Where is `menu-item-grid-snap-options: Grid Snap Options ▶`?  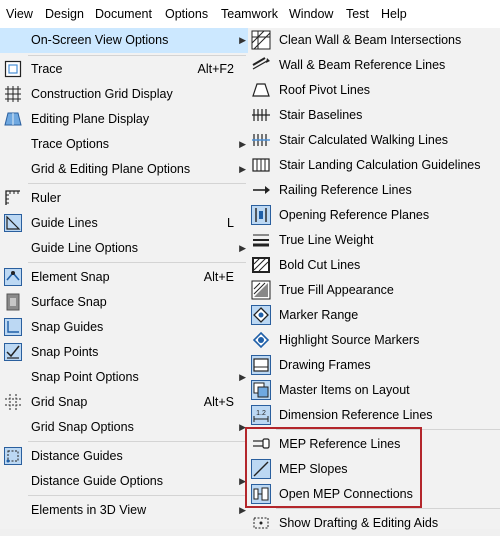 menu-item-grid-snap-options: Grid Snap Options ▶ is located at coordinates (124, 427).